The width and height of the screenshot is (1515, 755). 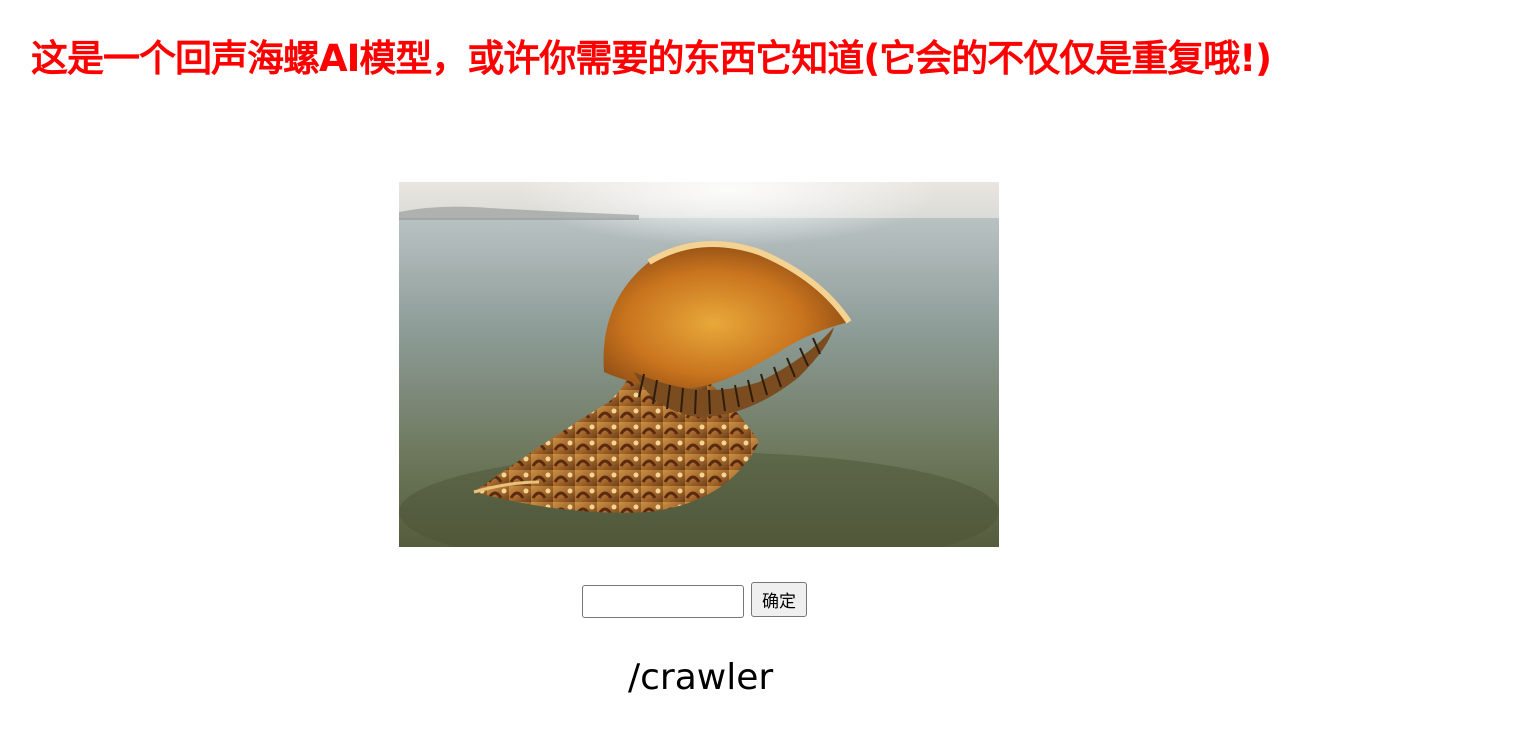 I want to click on page-title: 这是一个回声海螺AI模型，或许你需要的东西它知道(它会的不仅仅是重复哦!), so click(x=651, y=58).